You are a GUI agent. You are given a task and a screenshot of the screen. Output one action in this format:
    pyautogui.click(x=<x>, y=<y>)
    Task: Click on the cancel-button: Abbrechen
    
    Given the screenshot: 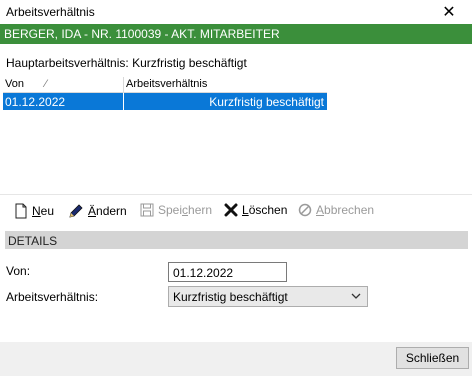 What is the action you would take?
    pyautogui.click(x=336, y=210)
    